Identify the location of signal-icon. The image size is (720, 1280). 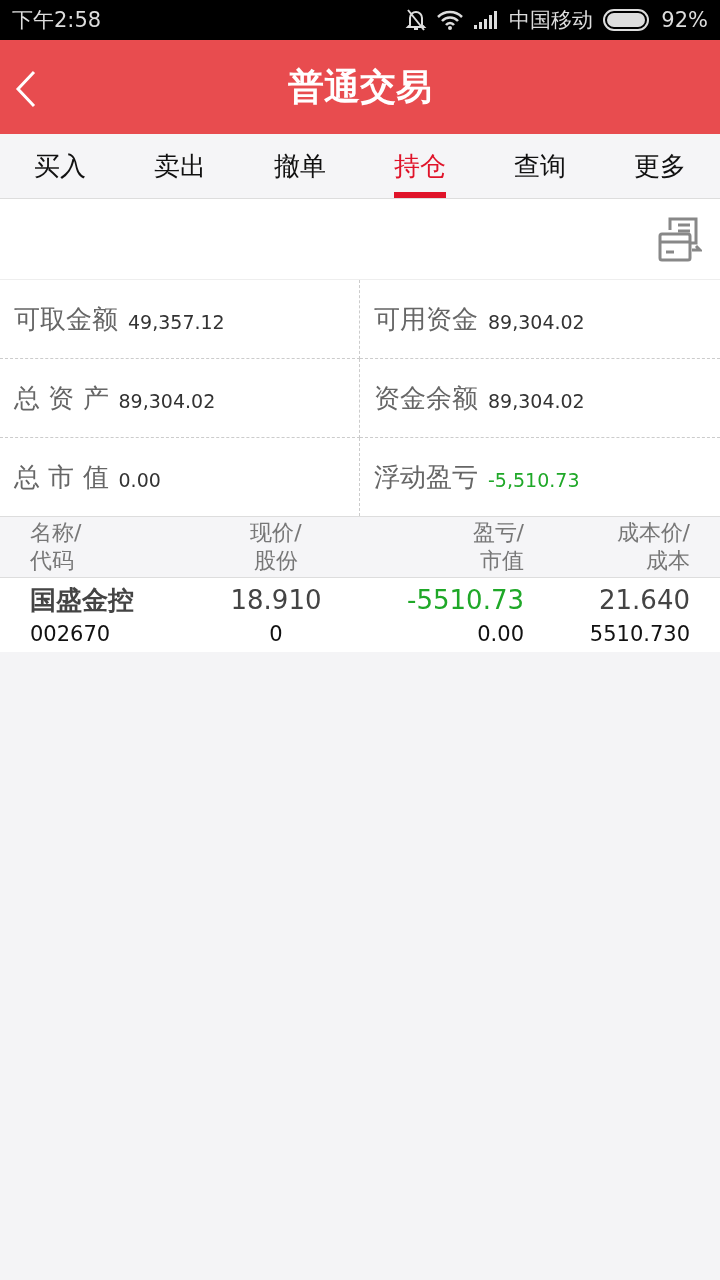
(486, 20).